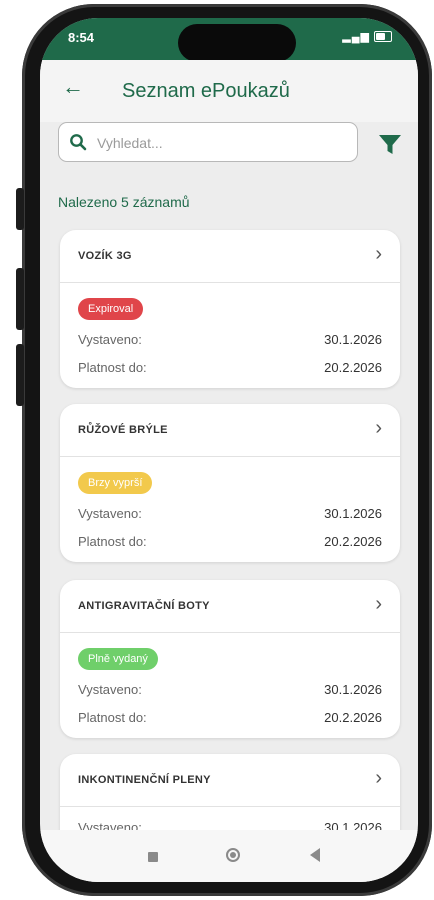 The image size is (434, 900). What do you see at coordinates (105, 256) in the screenshot?
I see `voucher-name: VOZÍK 3G` at bounding box center [105, 256].